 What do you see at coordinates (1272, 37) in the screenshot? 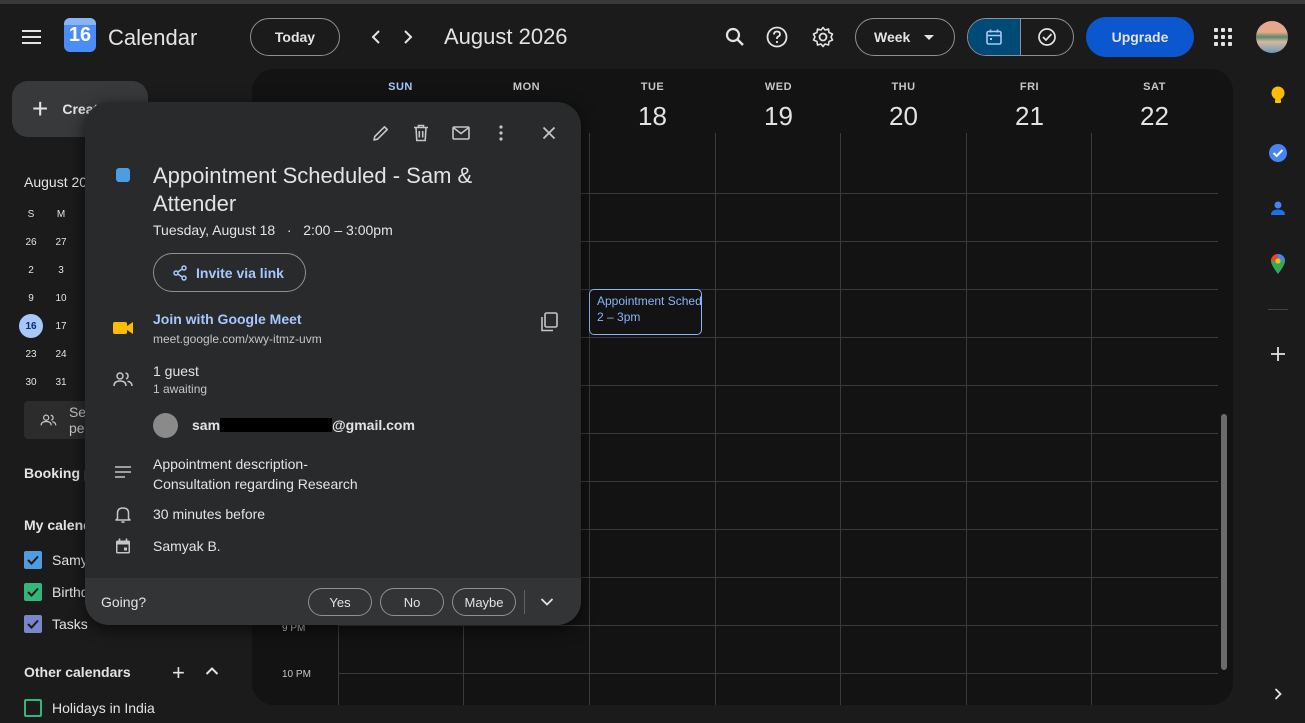
I see `account-avatar` at bounding box center [1272, 37].